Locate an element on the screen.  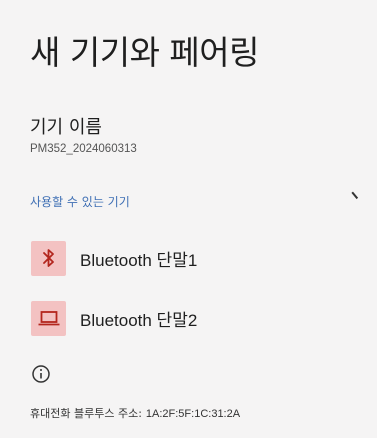
scanning-indicator is located at coordinates (354, 196).